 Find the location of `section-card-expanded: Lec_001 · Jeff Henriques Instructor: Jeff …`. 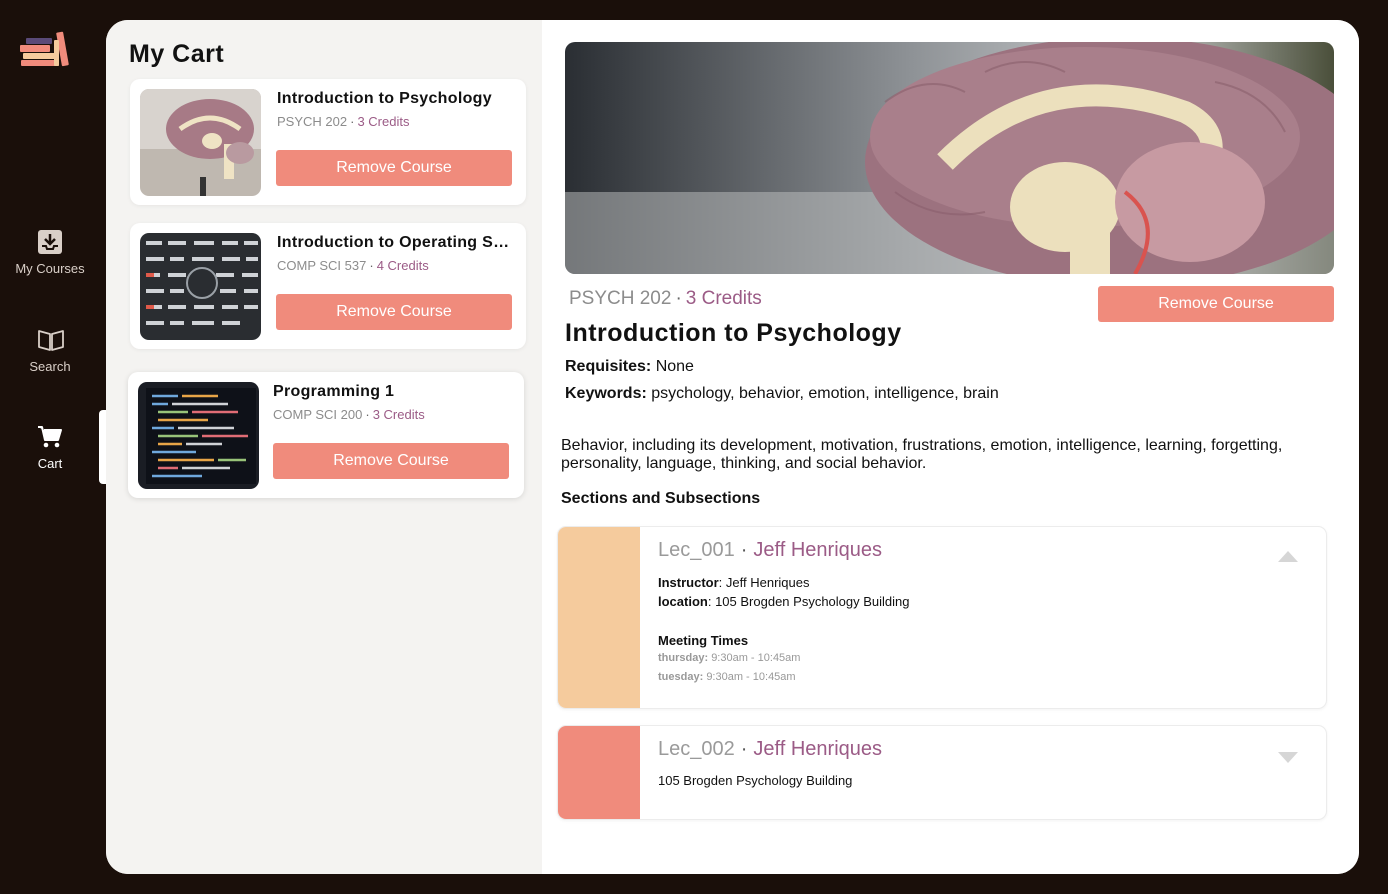

section-card-expanded: Lec_001 · Jeff Henriques Instructor: Jeff … is located at coordinates (942, 617).